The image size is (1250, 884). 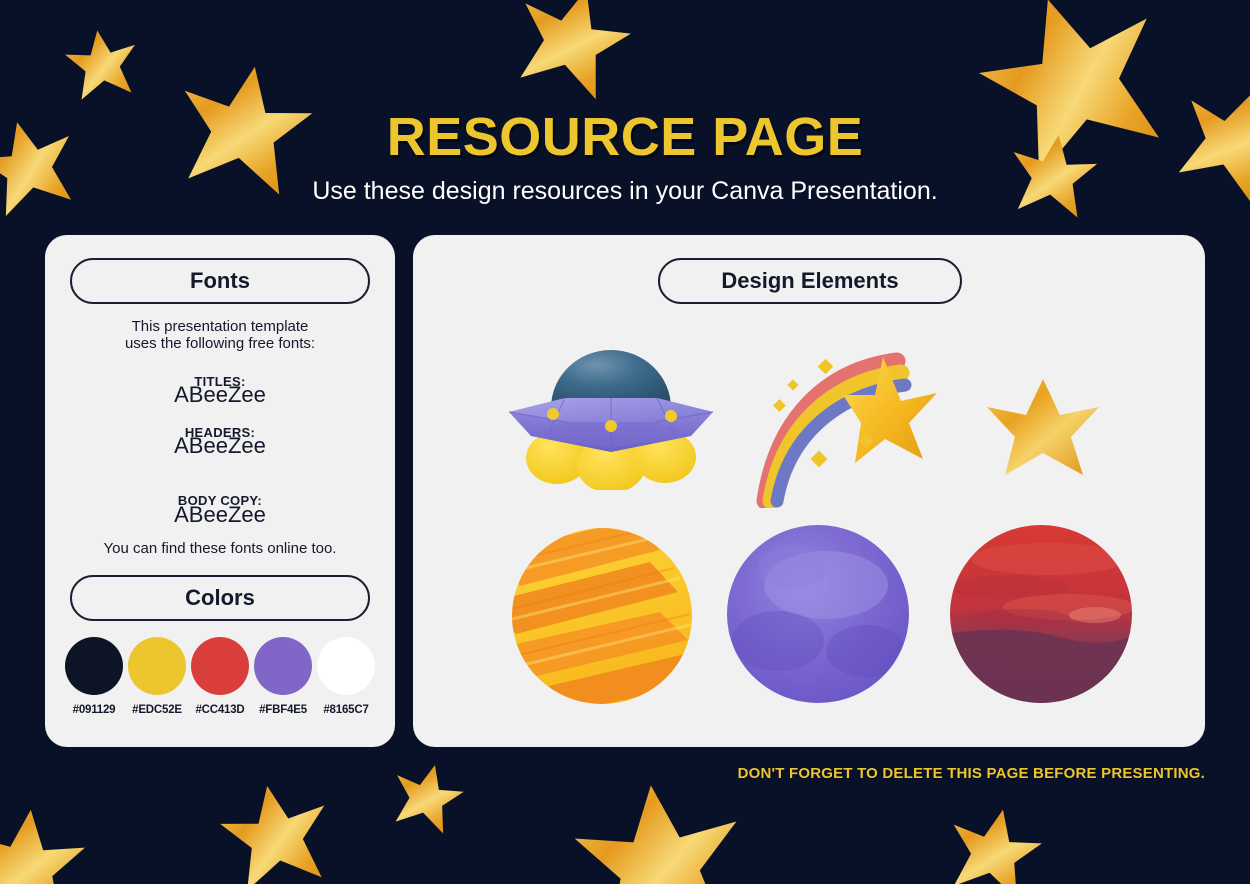 What do you see at coordinates (220, 514) in the screenshot?
I see `font-role-body-value: ABeeZee` at bounding box center [220, 514].